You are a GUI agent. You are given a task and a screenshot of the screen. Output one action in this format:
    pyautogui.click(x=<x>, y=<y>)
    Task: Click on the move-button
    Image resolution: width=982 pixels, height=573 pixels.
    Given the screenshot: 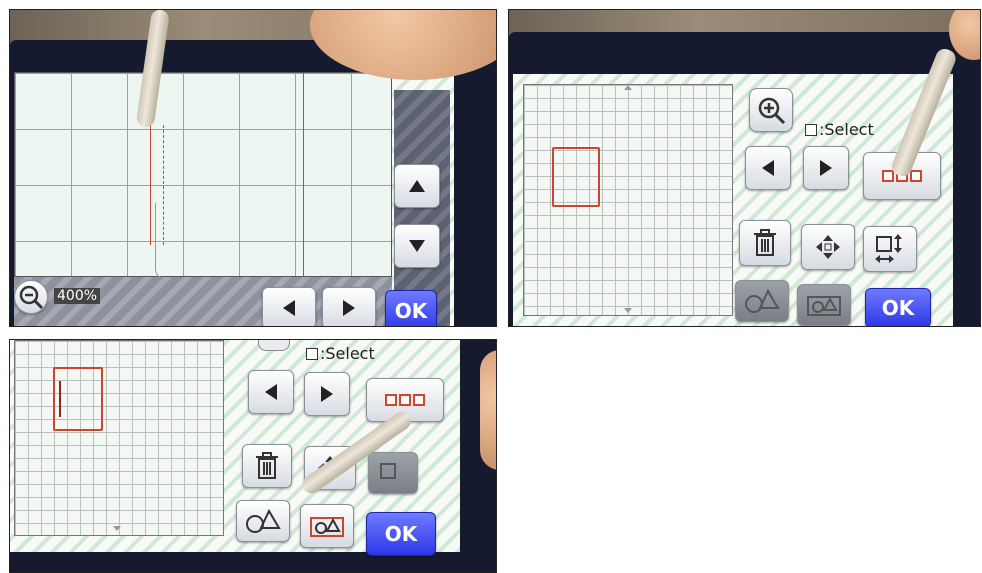 What is the action you would take?
    pyautogui.click(x=828, y=247)
    